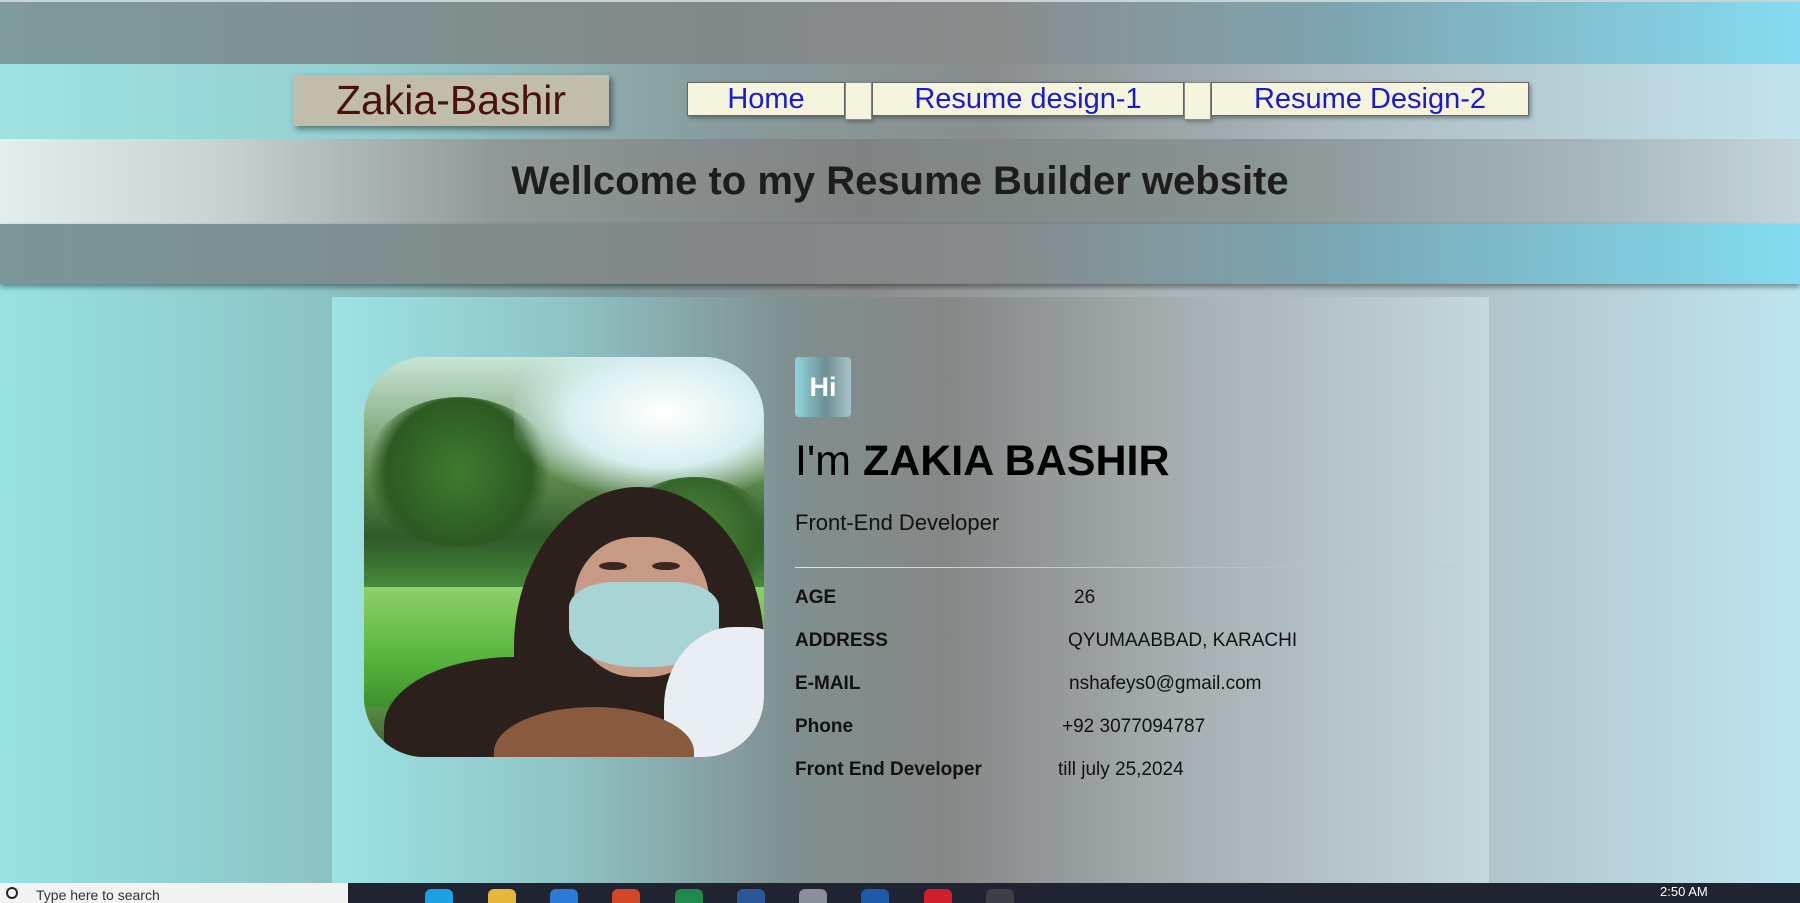  Describe the element at coordinates (875, 896) in the screenshot. I see `app-icon` at that location.